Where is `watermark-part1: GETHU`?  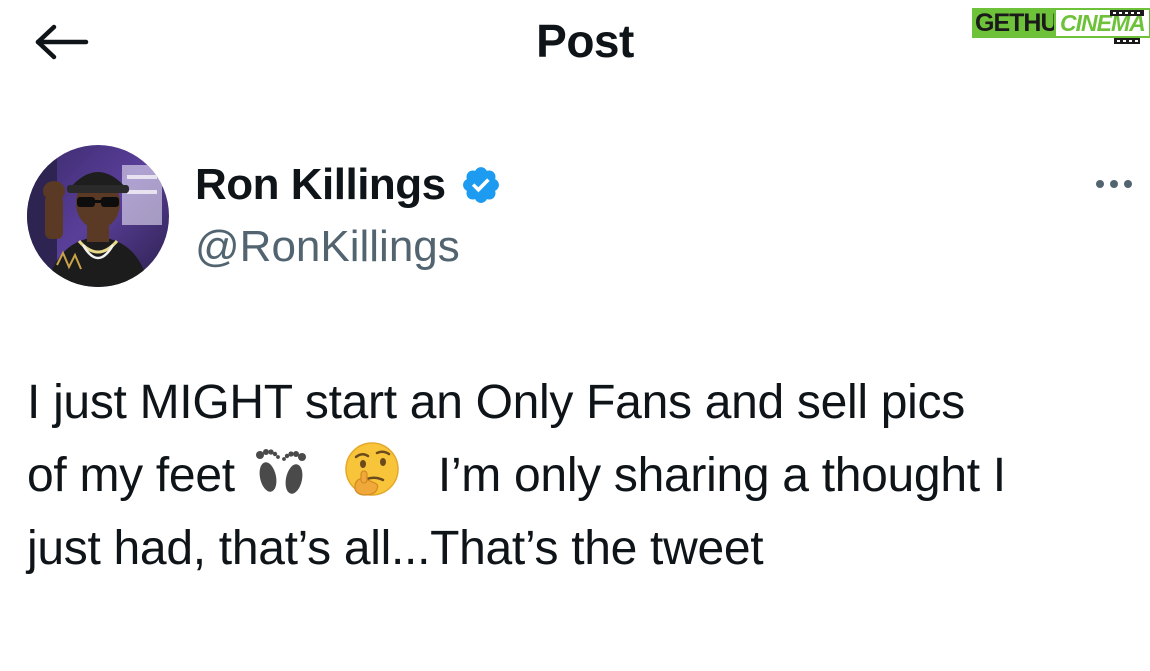
watermark-part1: GETHU is located at coordinates (1016, 23).